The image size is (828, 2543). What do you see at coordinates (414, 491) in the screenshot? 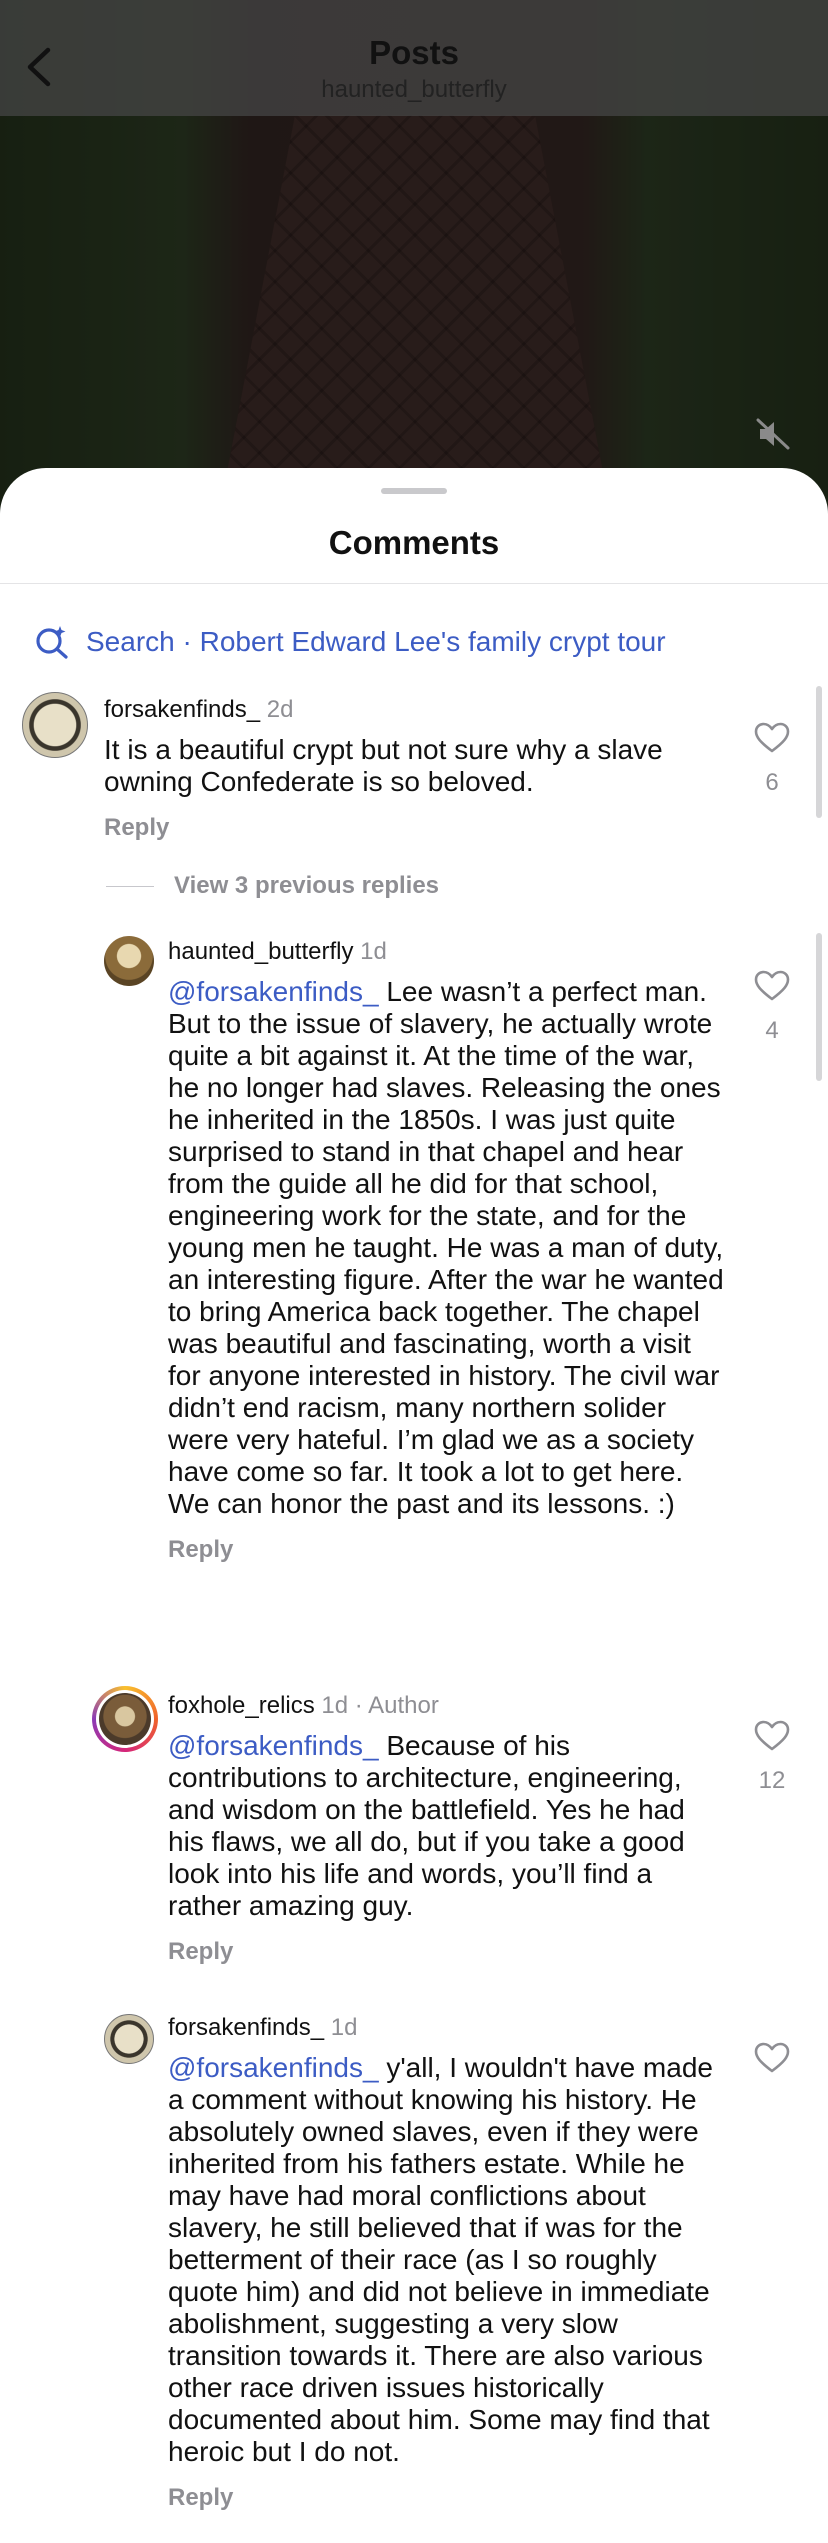
I see `sheet-grabber` at bounding box center [414, 491].